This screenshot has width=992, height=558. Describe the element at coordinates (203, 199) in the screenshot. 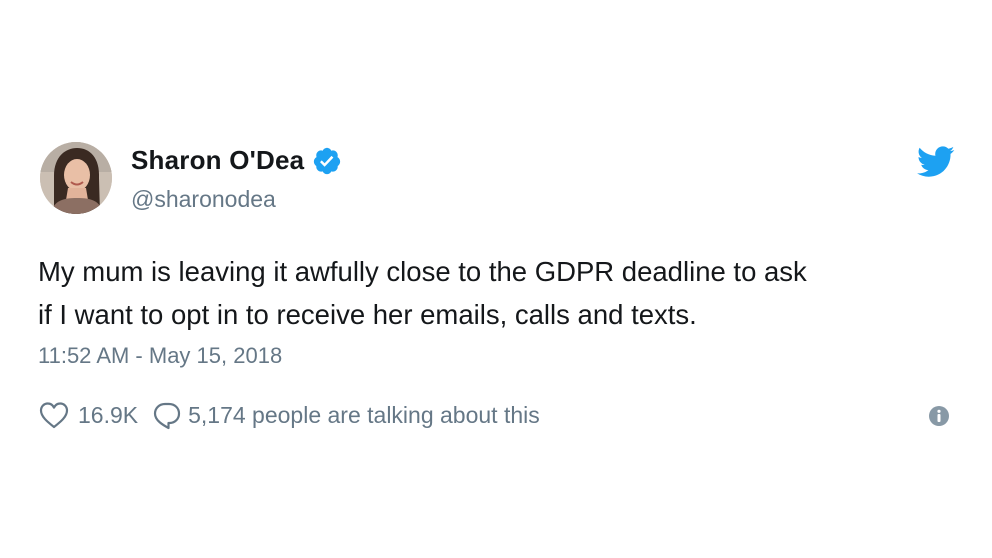

I see `author-handle: @sharonodea` at that location.